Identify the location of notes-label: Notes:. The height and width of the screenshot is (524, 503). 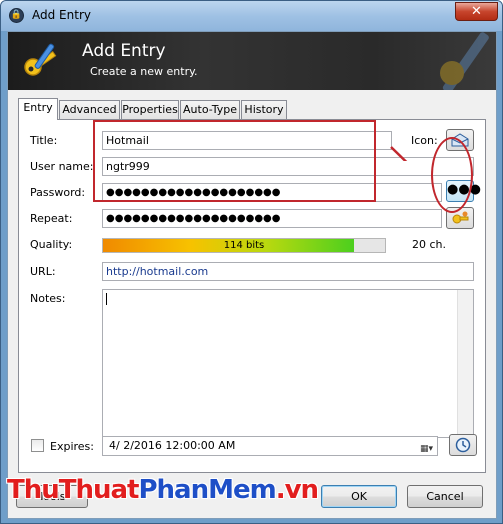
(48, 298).